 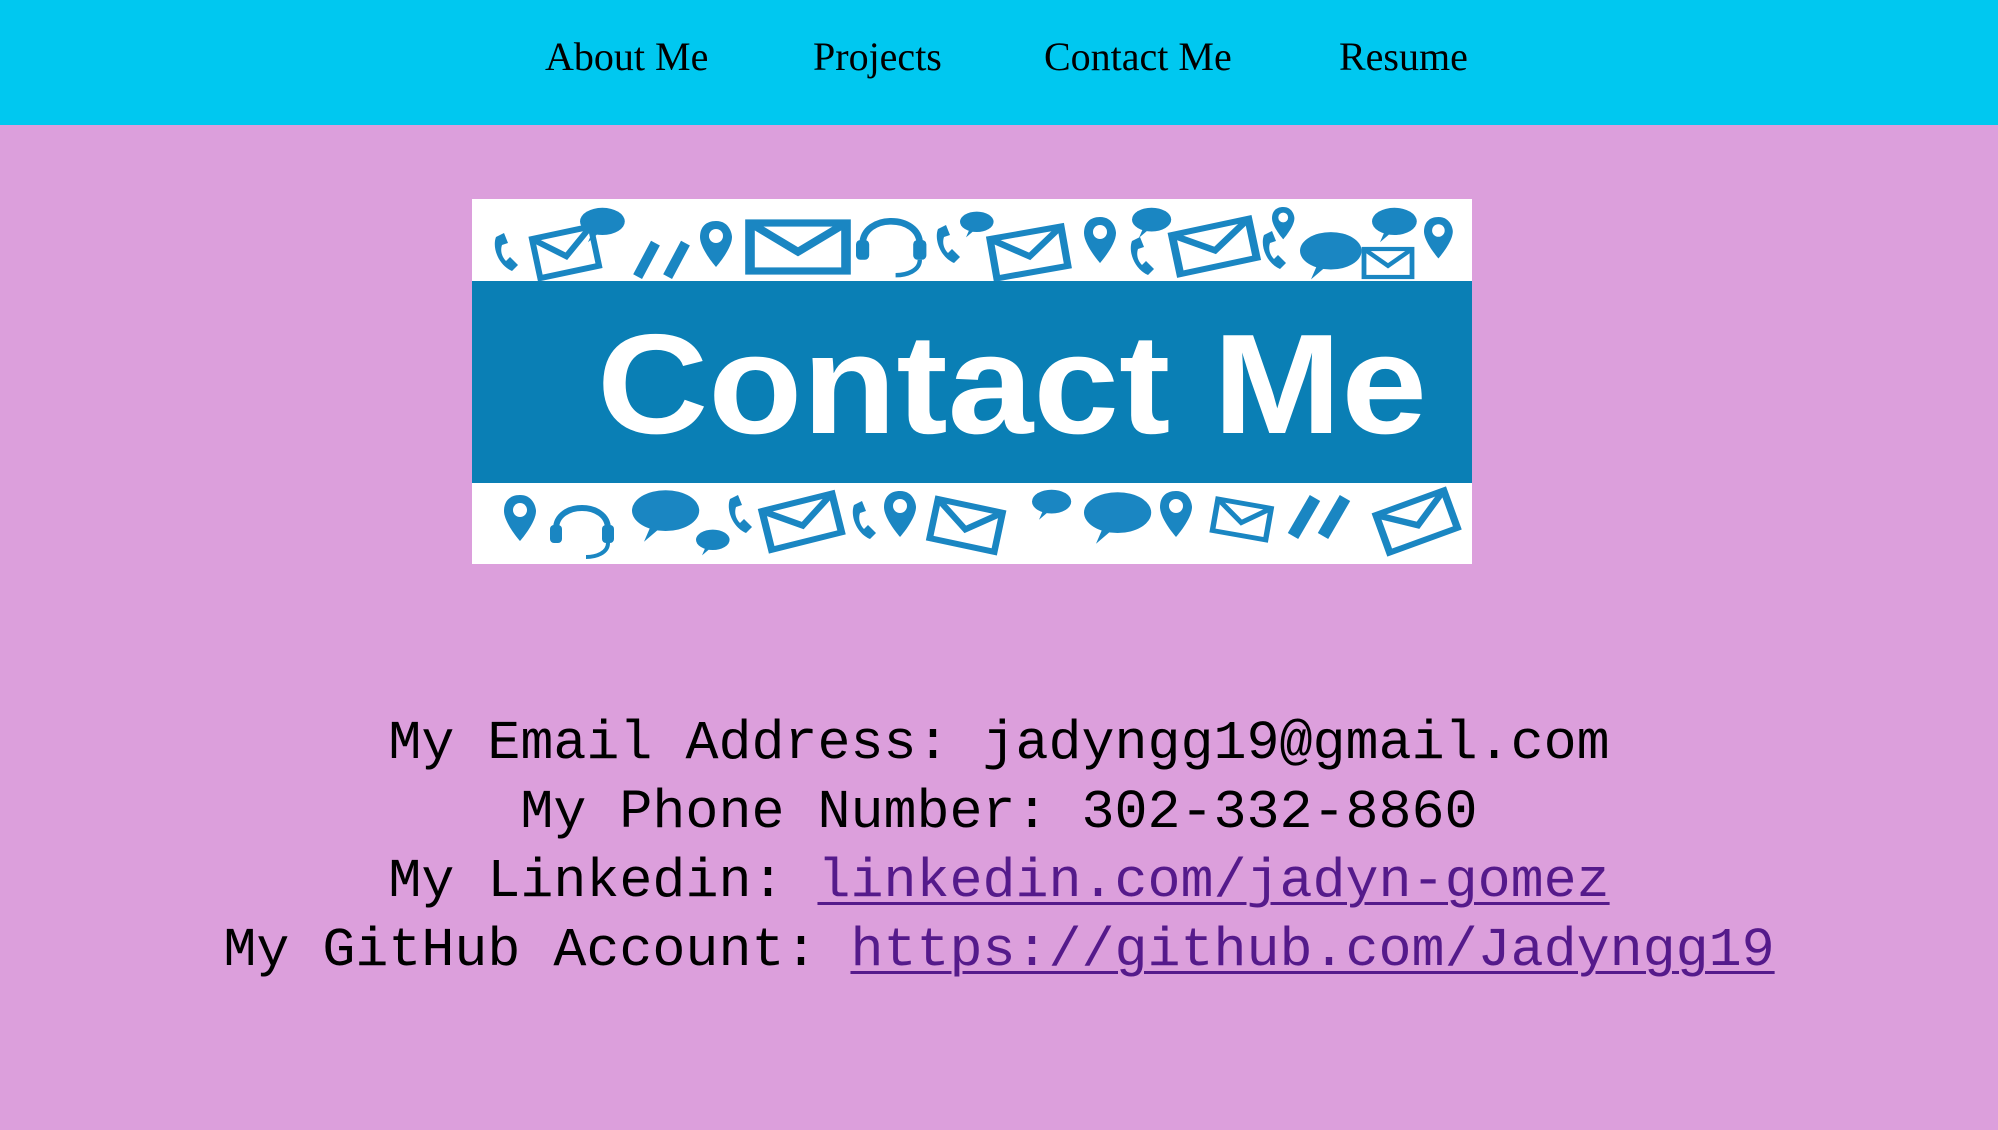 I want to click on navbar: About Me Projects Contact Me Resume, so click(x=999, y=62).